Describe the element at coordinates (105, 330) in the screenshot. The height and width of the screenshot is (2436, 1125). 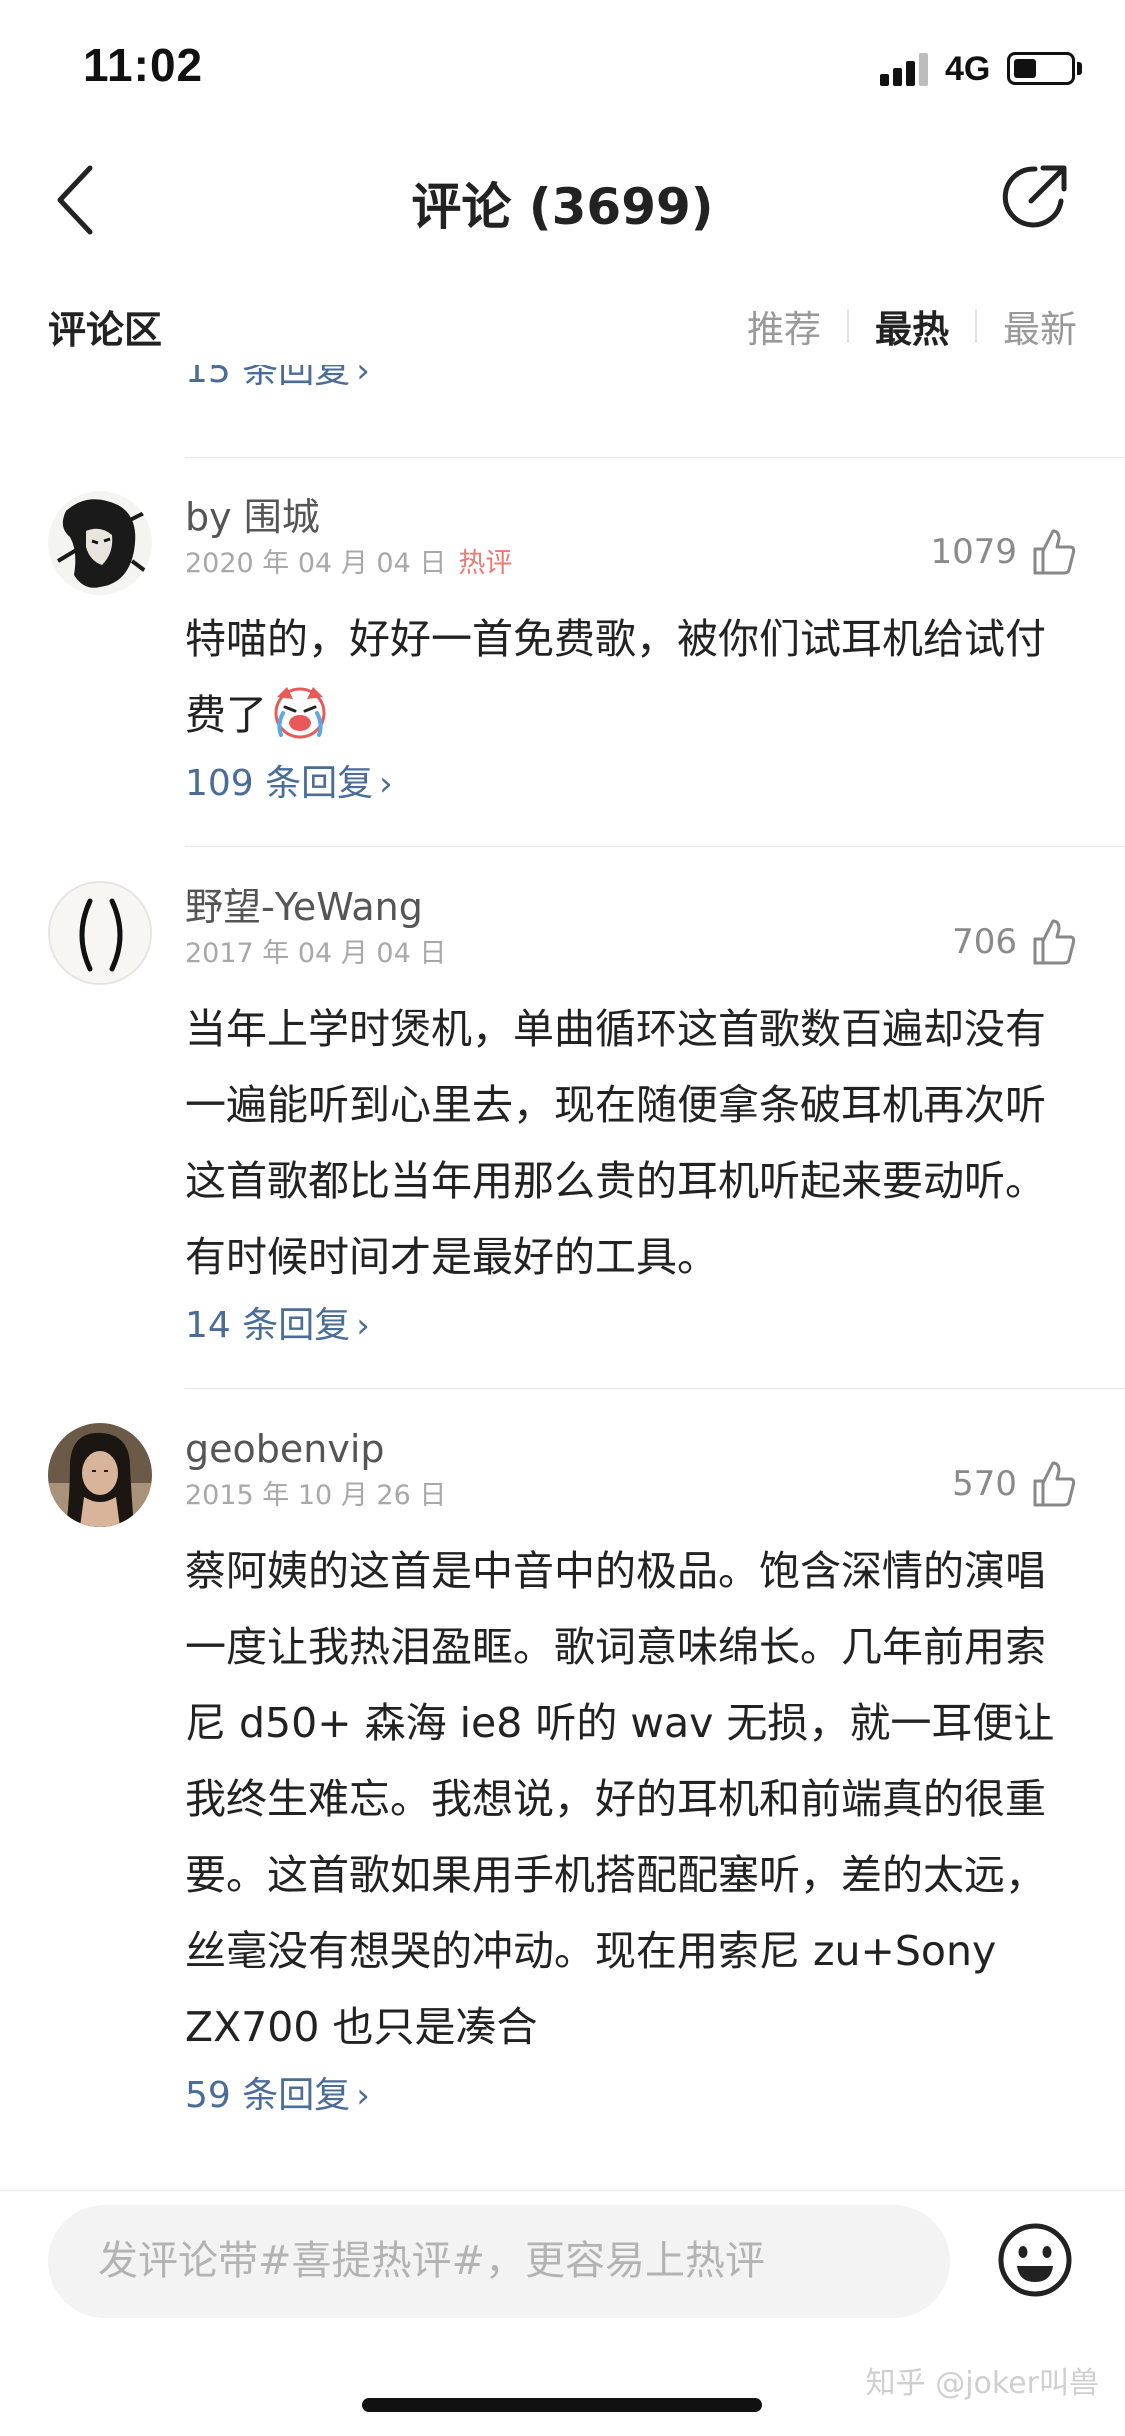
I see `section-title: 评论区` at that location.